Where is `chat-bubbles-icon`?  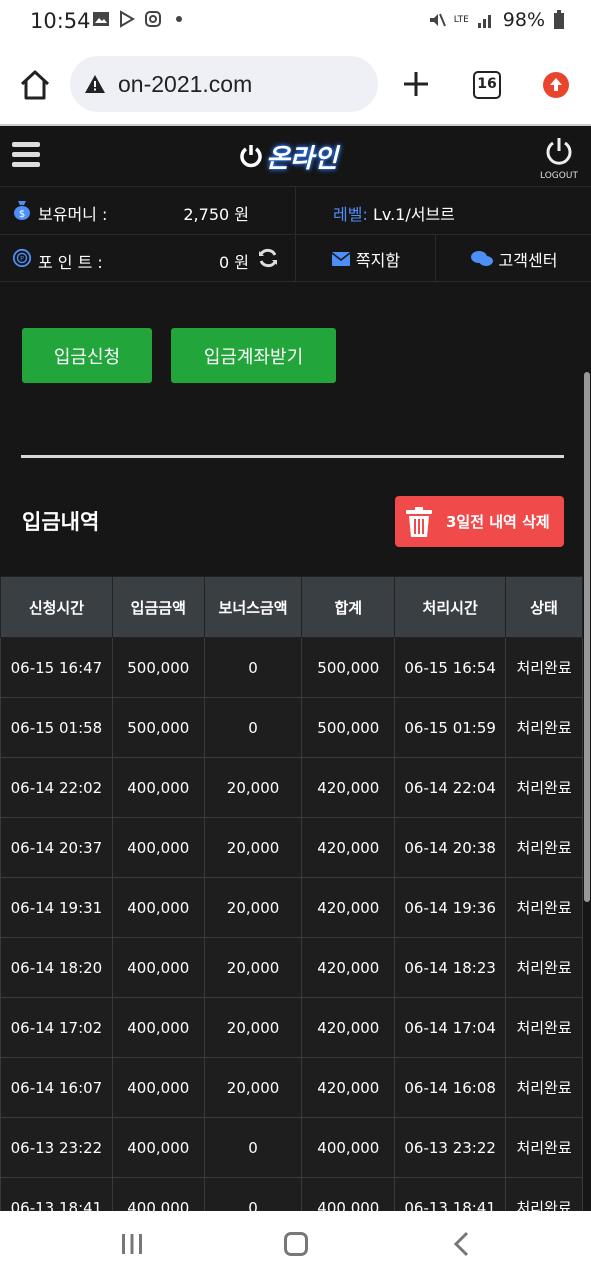
chat-bubbles-icon is located at coordinates (481, 258).